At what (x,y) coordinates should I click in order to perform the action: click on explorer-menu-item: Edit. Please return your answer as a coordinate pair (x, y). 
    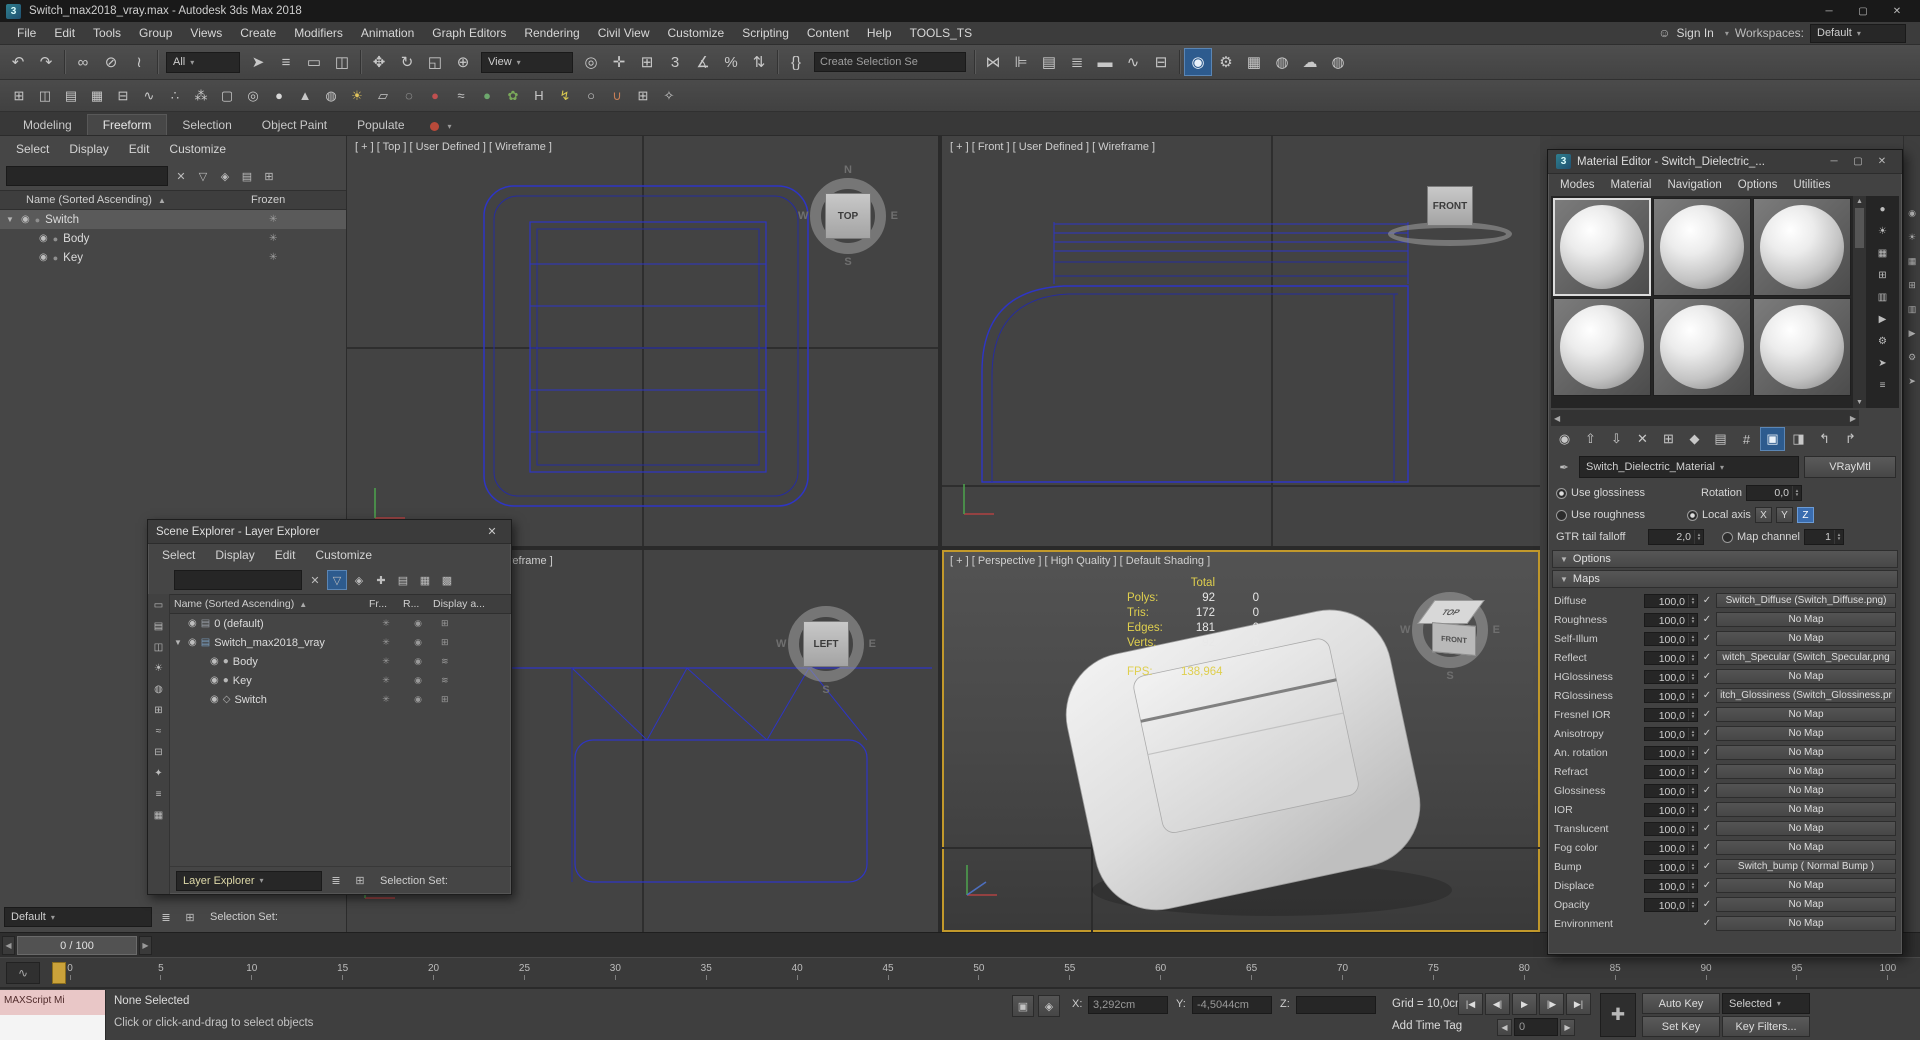
    Looking at the image, I should click on (285, 555).